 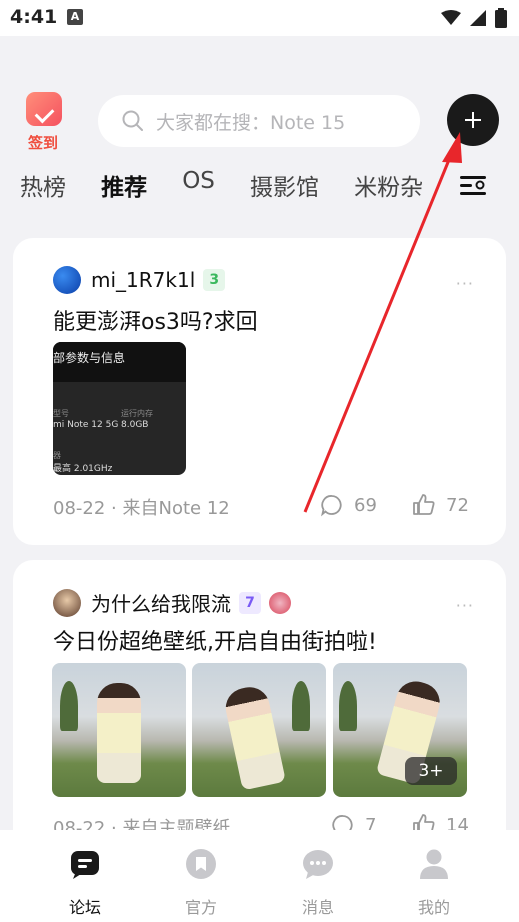 I want to click on notification-icon: A, so click(x=75, y=17).